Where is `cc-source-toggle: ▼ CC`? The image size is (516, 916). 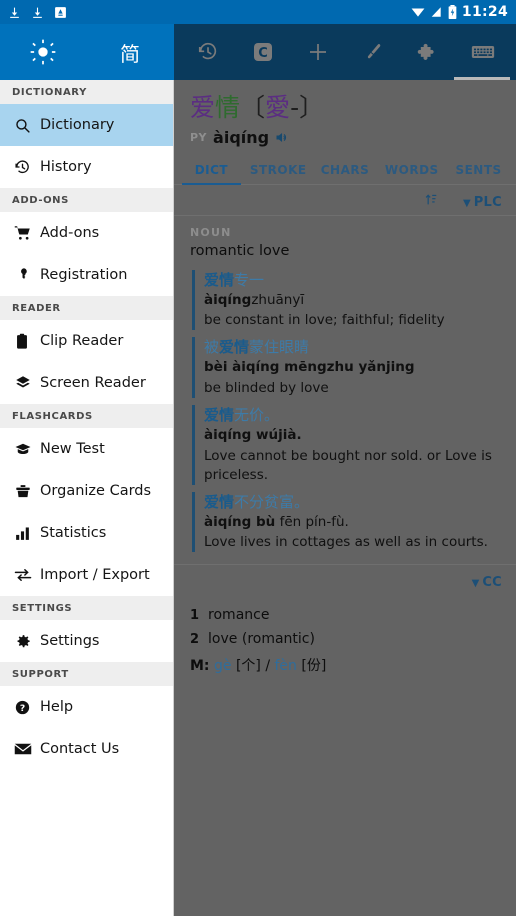 cc-source-toggle: ▼ CC is located at coordinates (487, 580).